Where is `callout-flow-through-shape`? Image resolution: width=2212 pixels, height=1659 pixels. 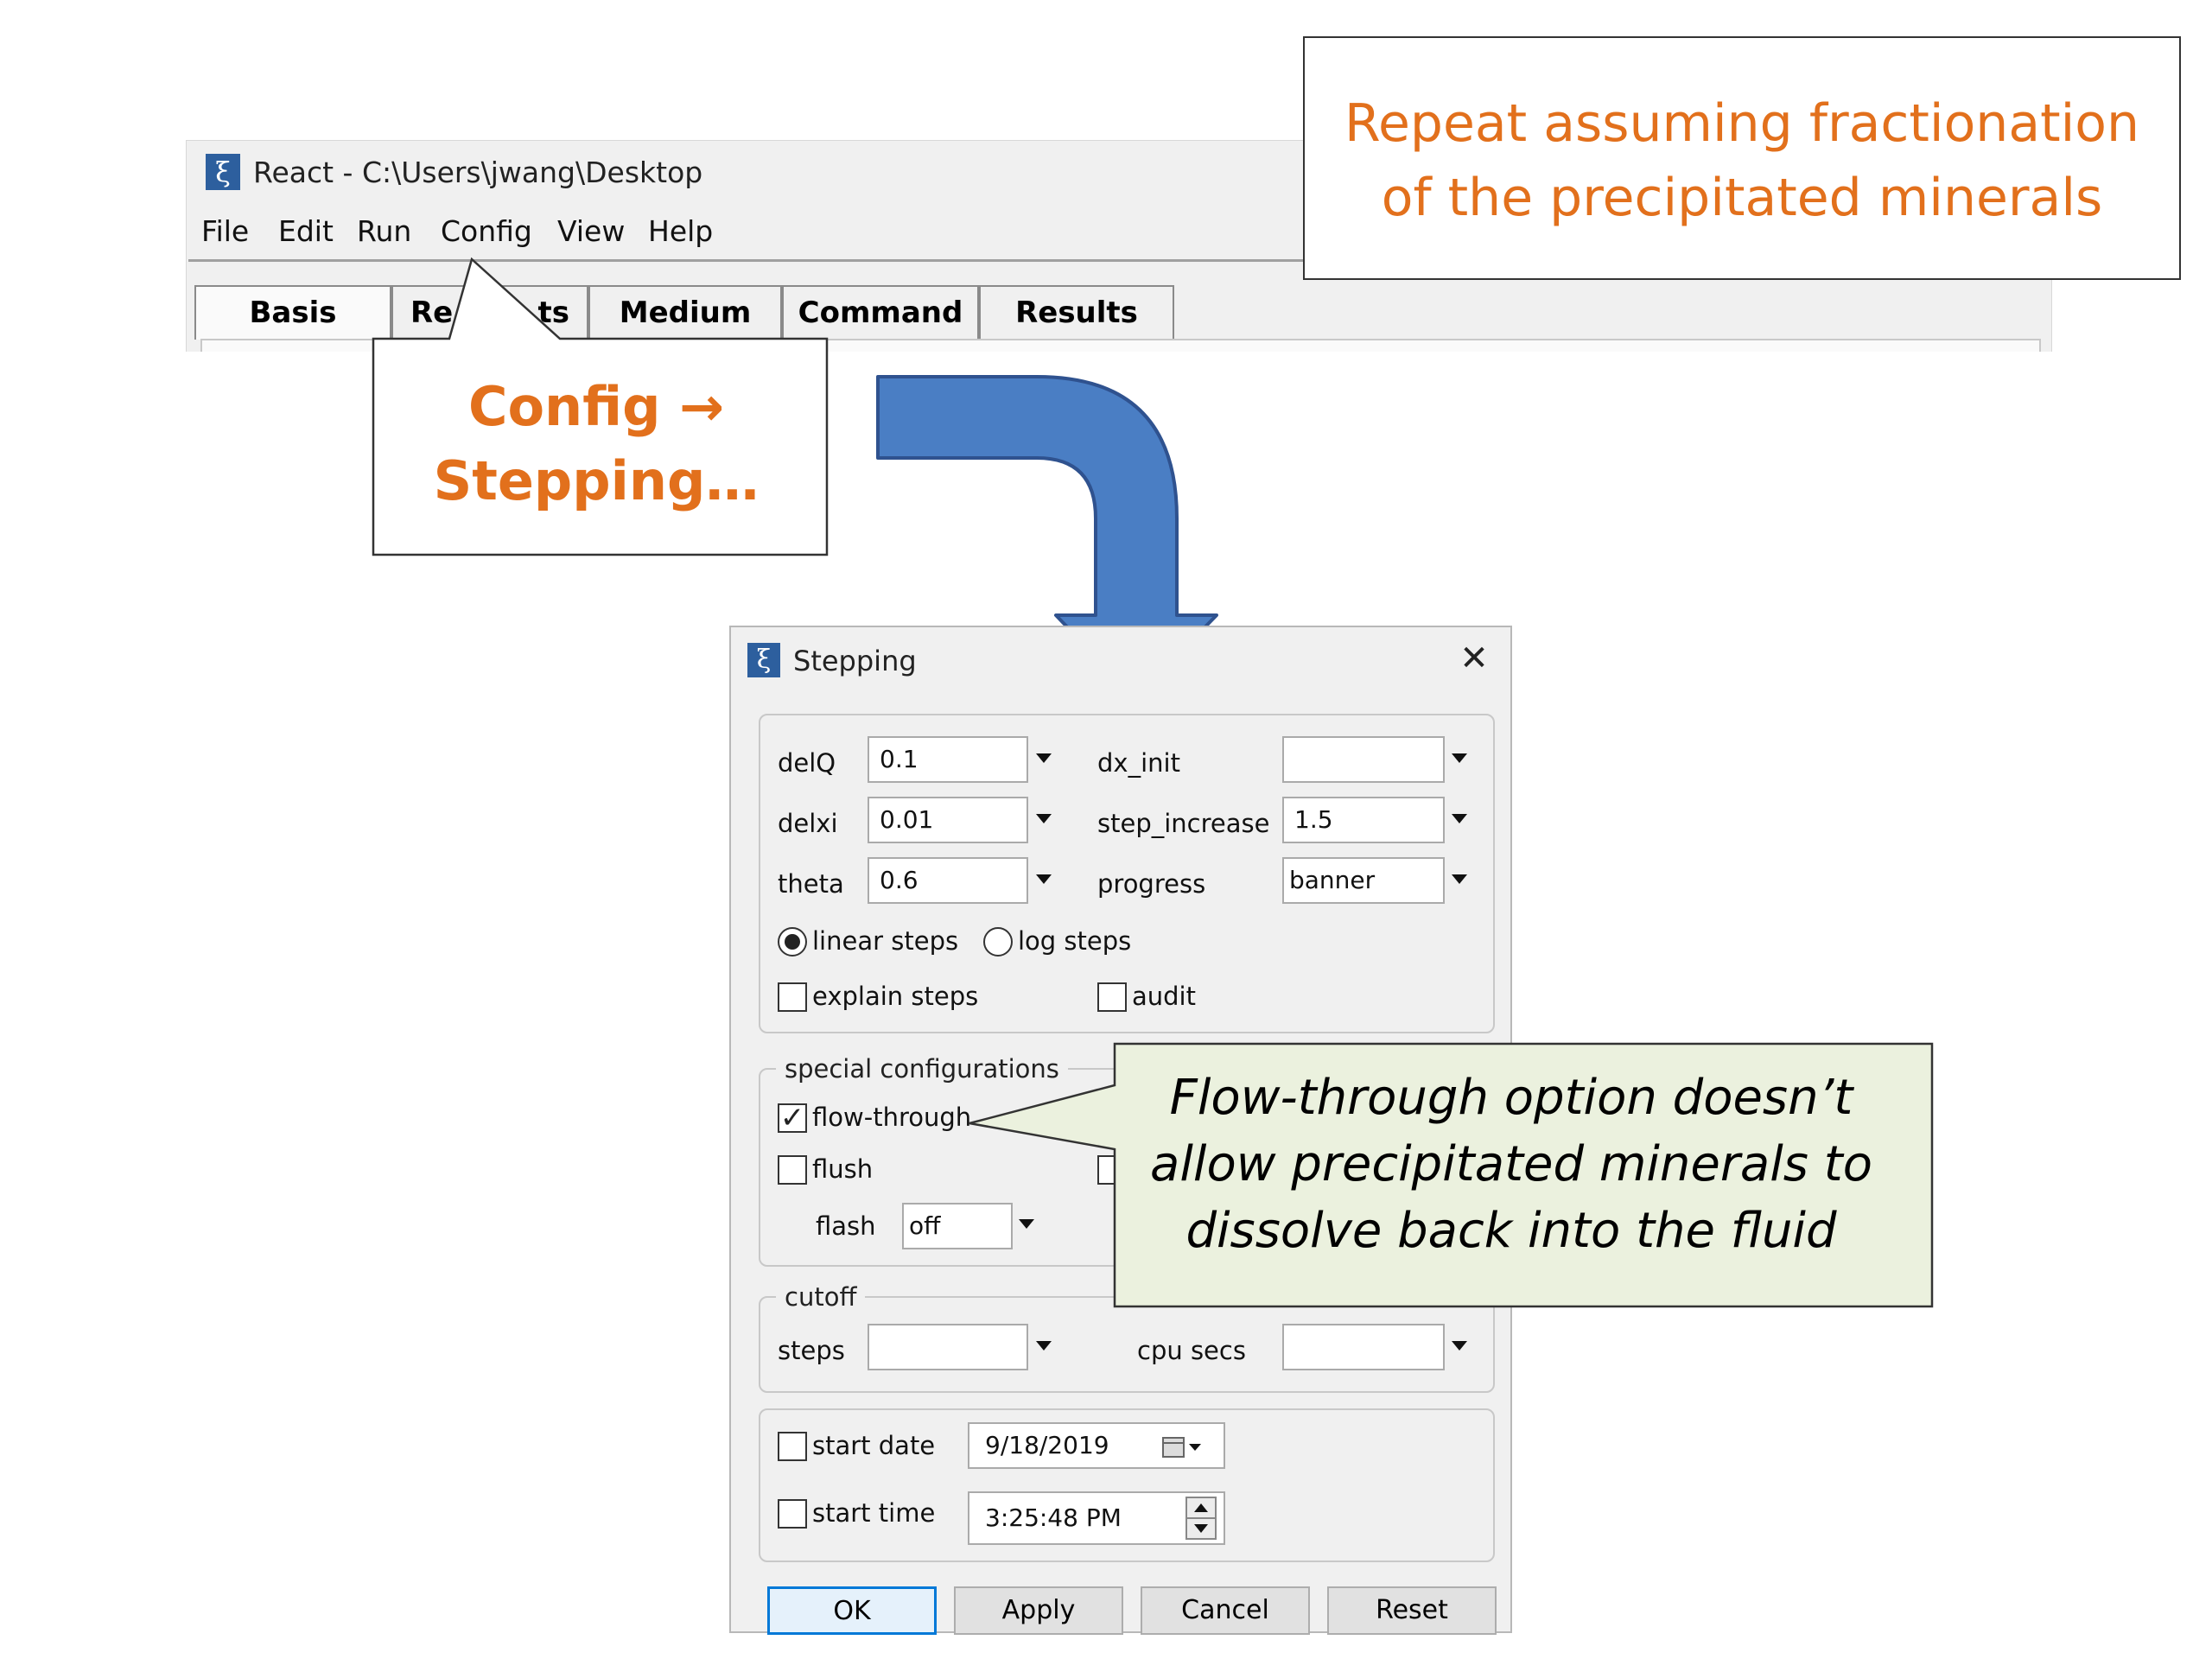 callout-flow-through-shape is located at coordinates (1451, 1175).